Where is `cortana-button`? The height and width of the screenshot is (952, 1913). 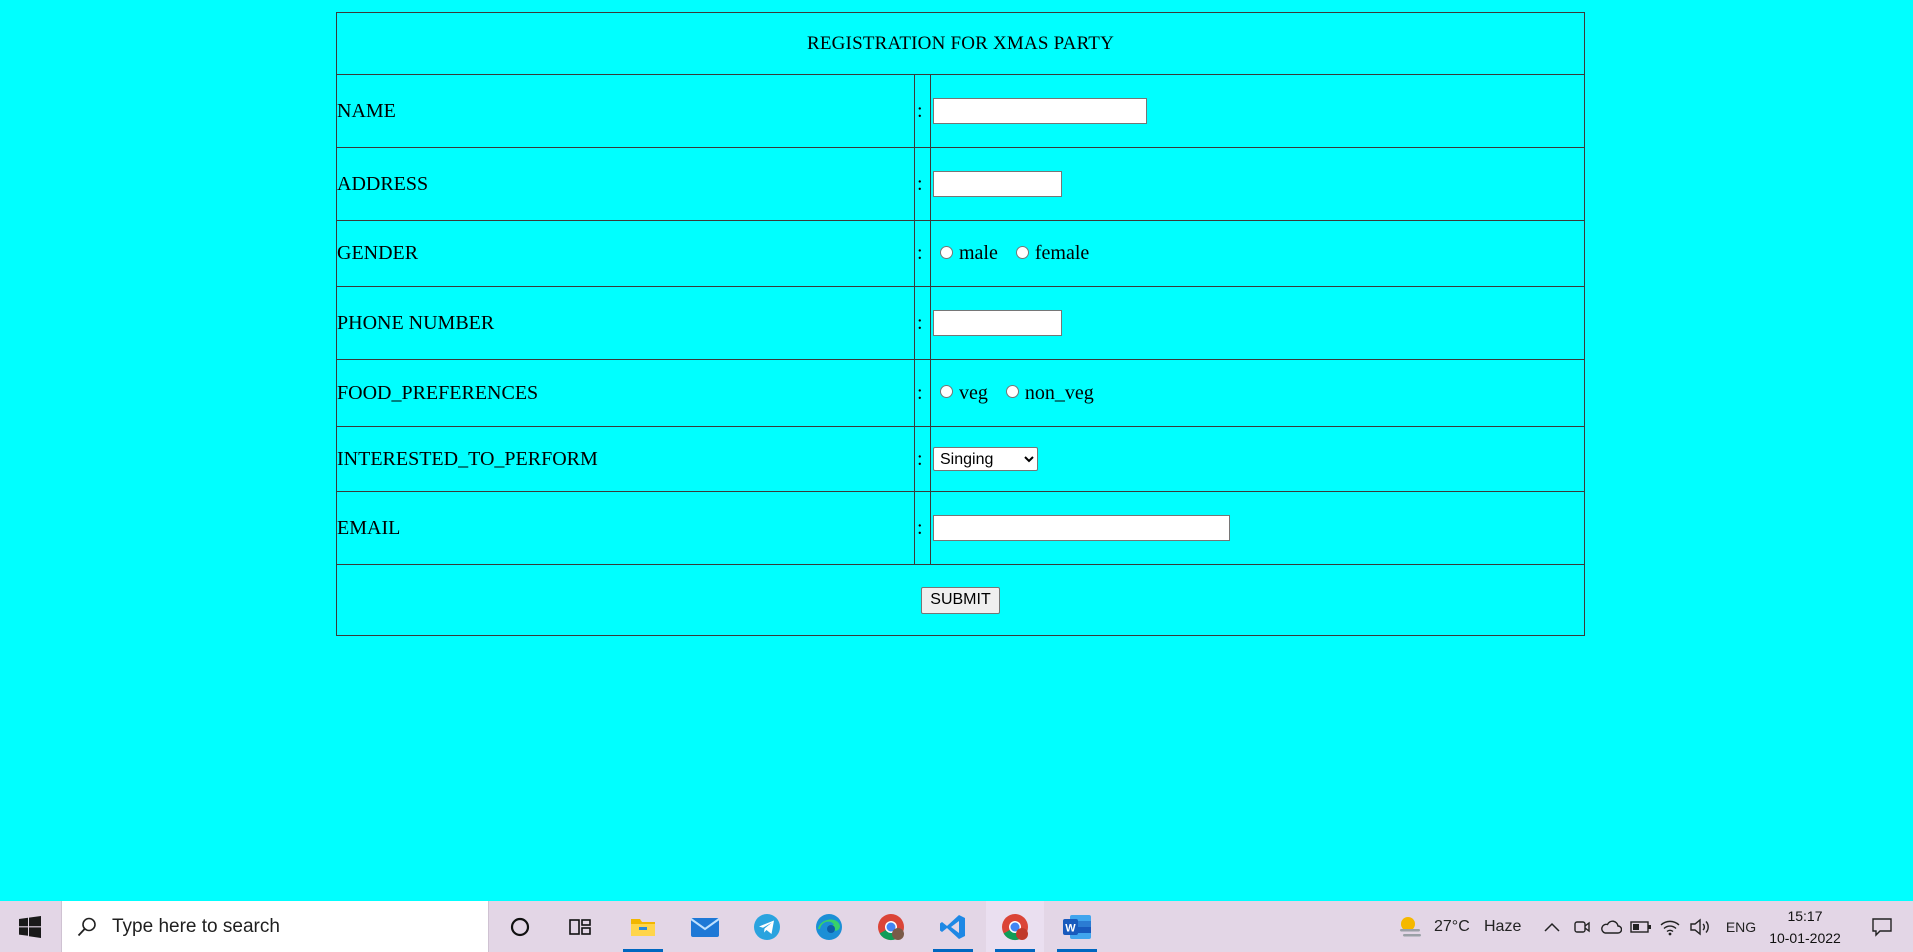
cortana-button is located at coordinates (520, 926).